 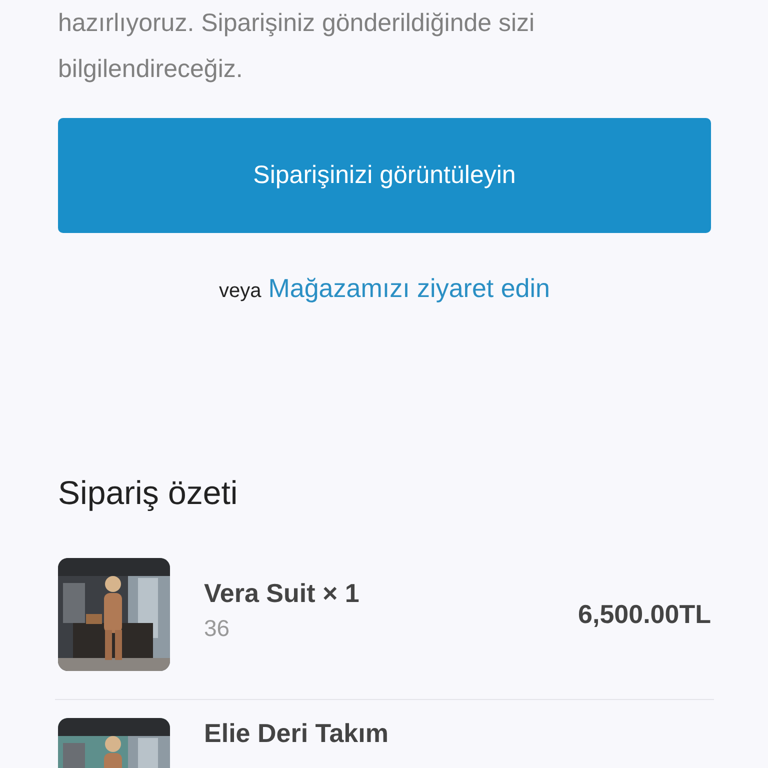 What do you see at coordinates (240, 291) in the screenshot?
I see `or-label: veya` at bounding box center [240, 291].